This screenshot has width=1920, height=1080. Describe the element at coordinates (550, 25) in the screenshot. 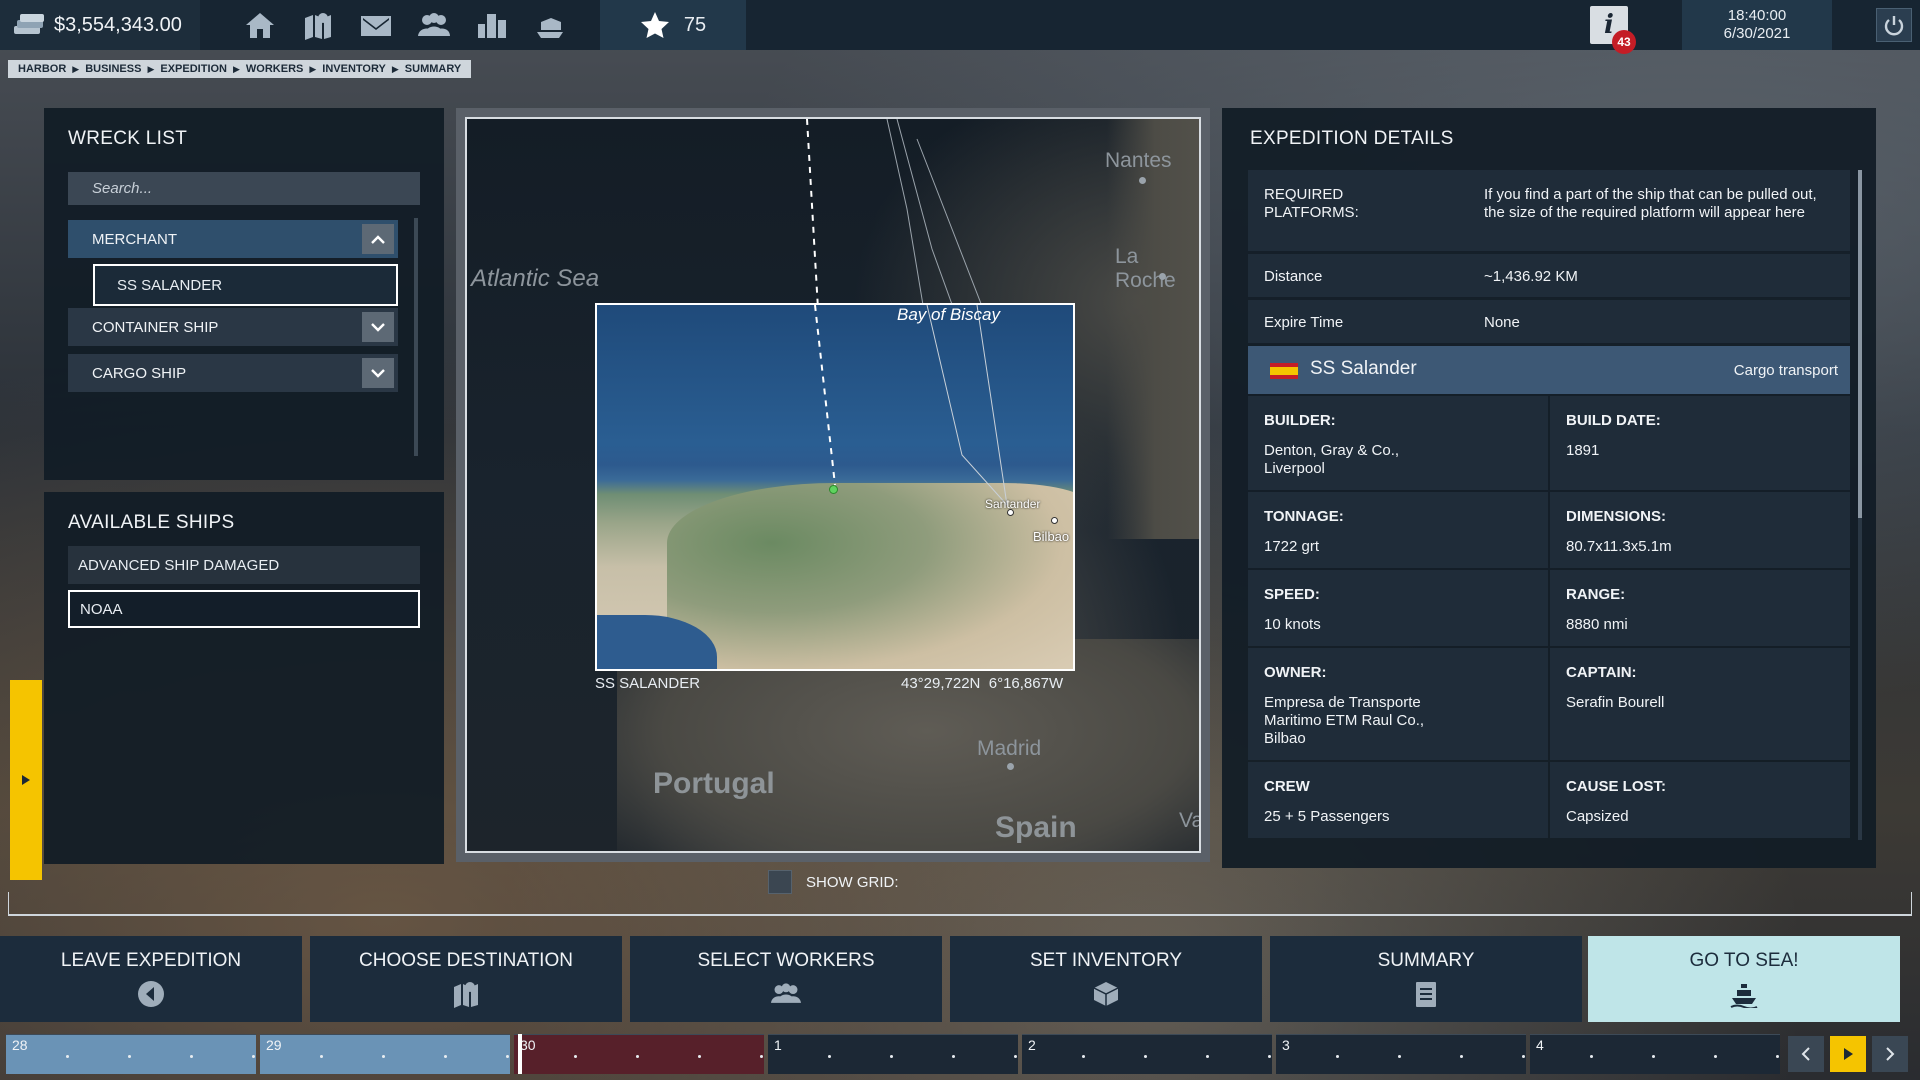

I see `harbor-icon` at that location.